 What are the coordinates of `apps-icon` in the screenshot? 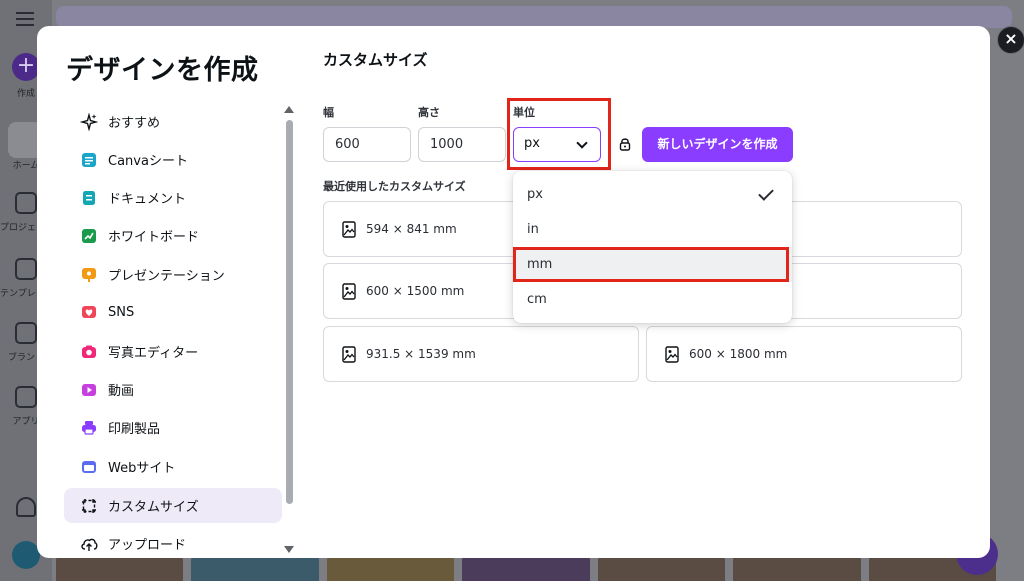 It's located at (26, 397).